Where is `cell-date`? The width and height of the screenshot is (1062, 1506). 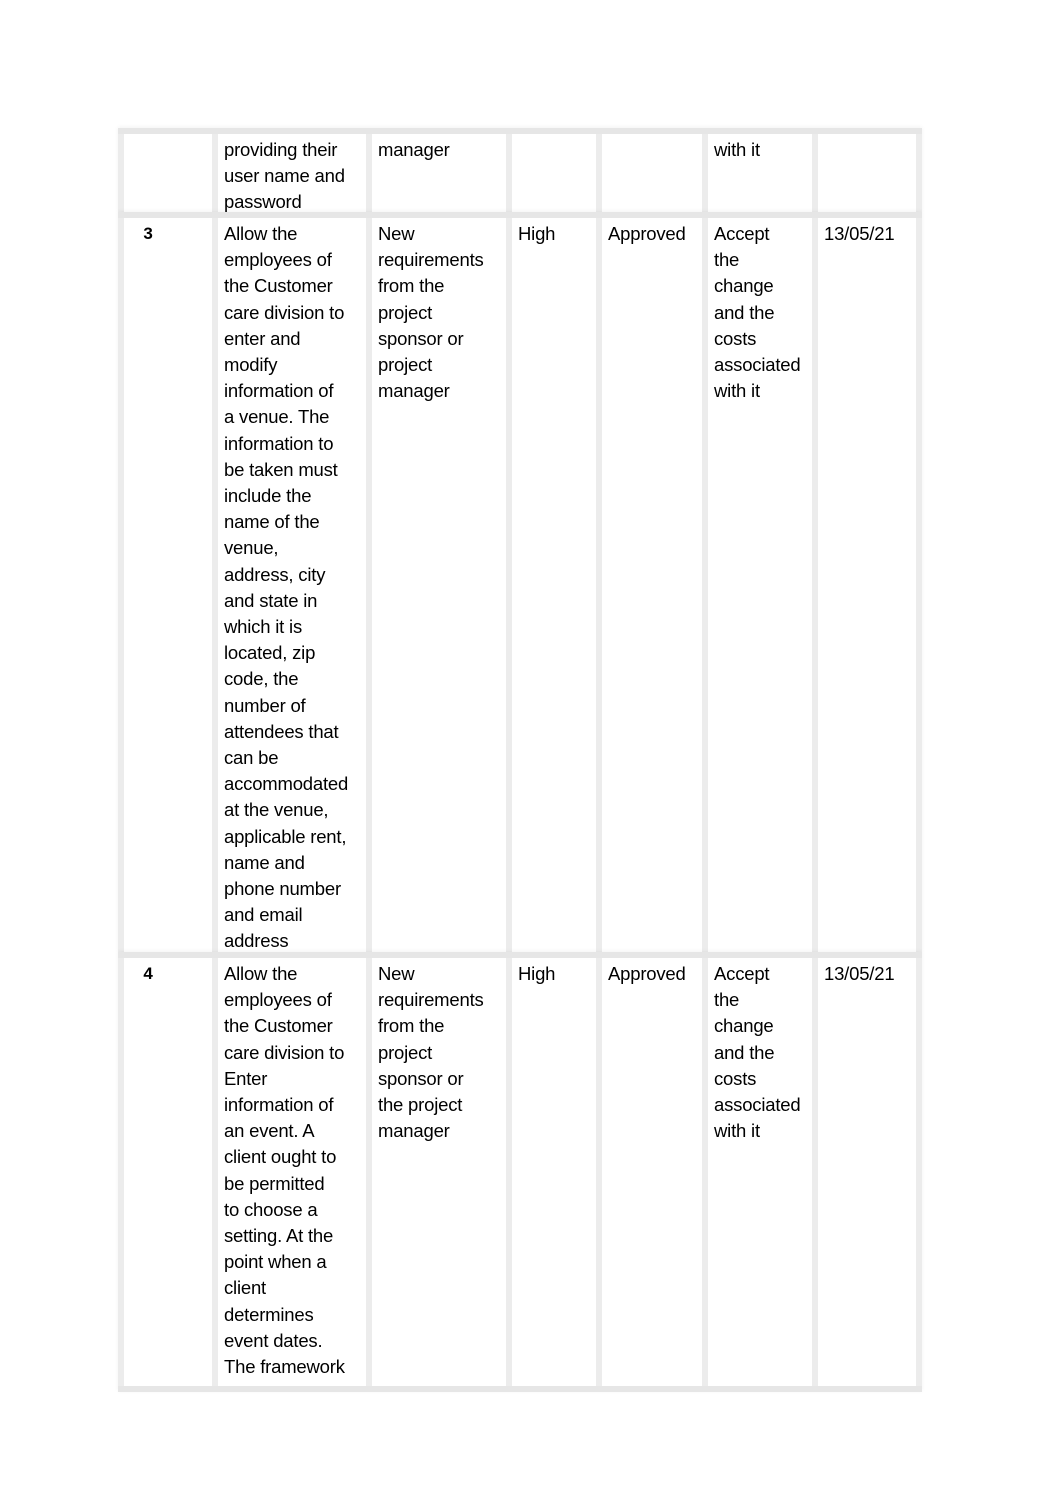 cell-date is located at coordinates (867, 173).